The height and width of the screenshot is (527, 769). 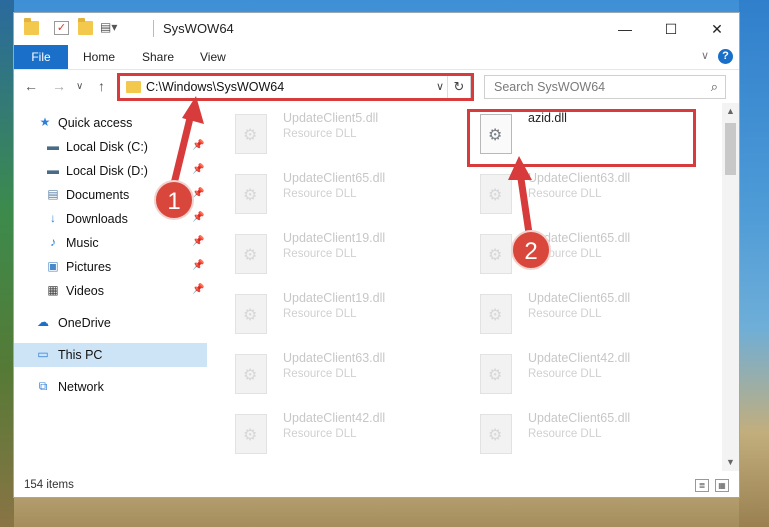 What do you see at coordinates (351, 170) in the screenshot?
I see `annotation-arrows` at bounding box center [351, 170].